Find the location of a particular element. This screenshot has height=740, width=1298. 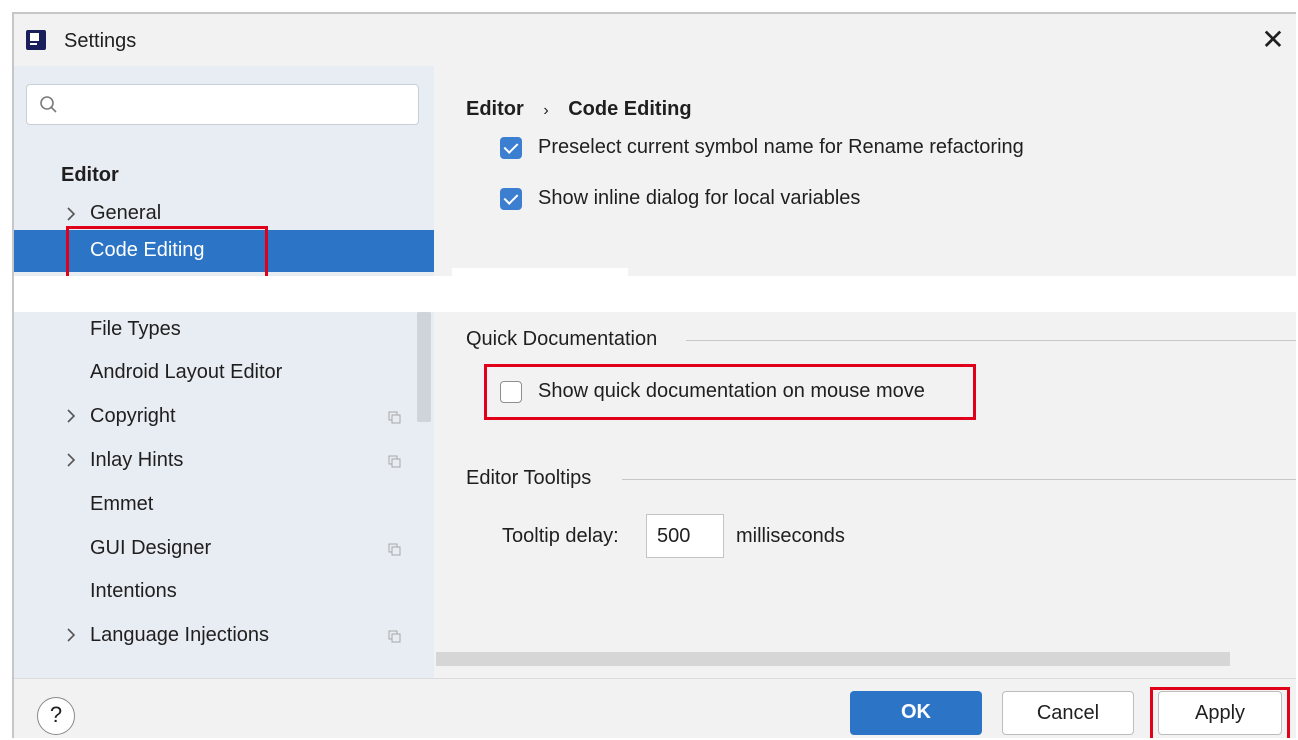

dialog-footer: ? OK Cancel Apply is located at coordinates (655, 708).